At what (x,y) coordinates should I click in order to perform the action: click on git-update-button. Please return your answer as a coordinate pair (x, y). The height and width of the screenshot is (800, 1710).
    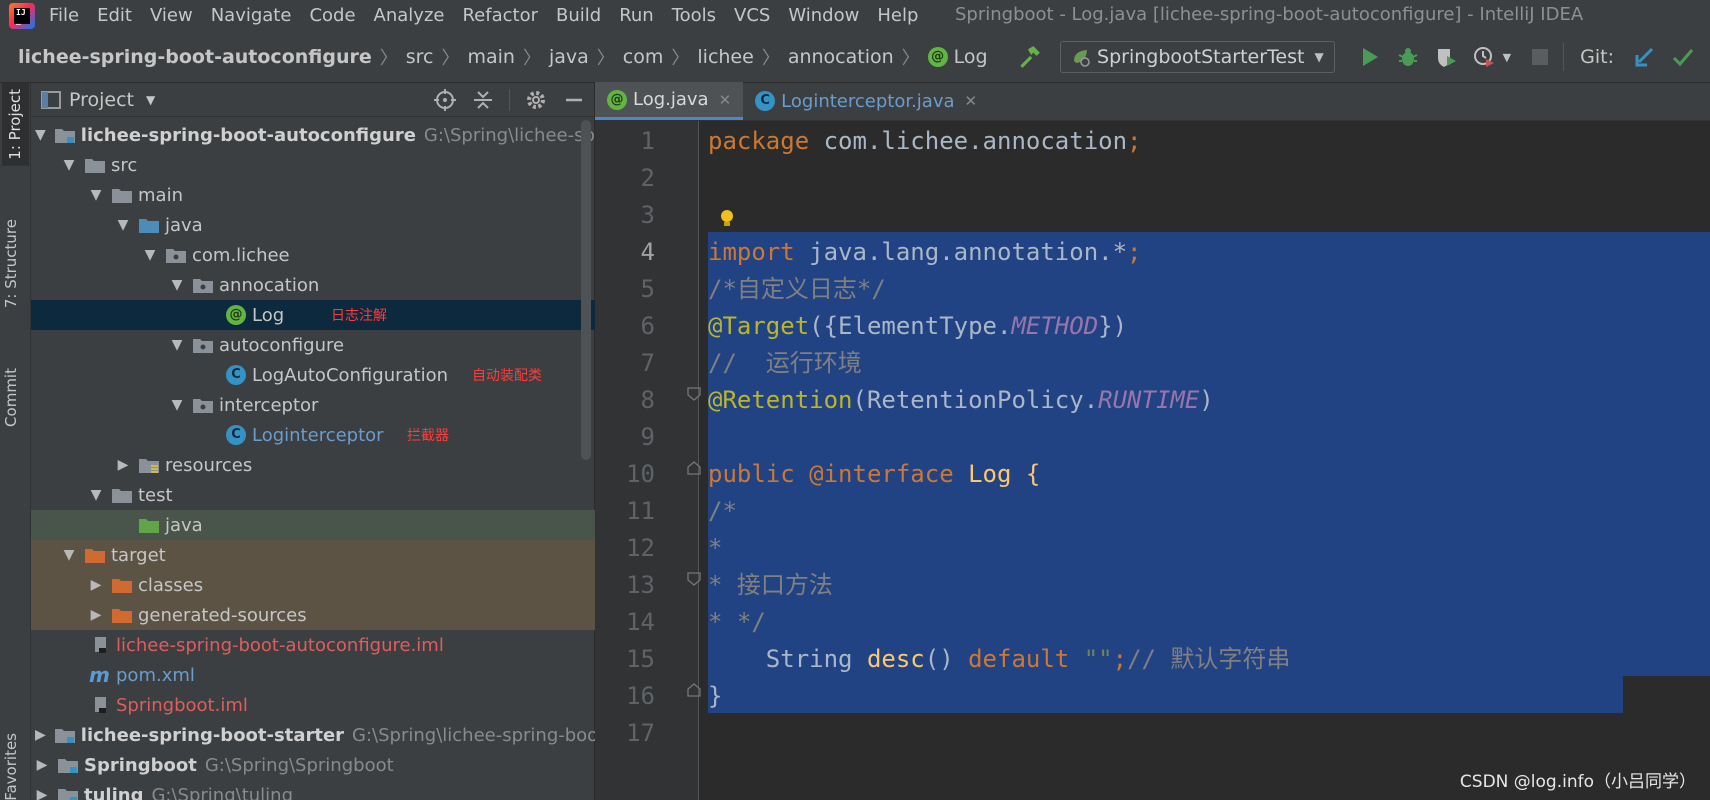
    Looking at the image, I should click on (1645, 57).